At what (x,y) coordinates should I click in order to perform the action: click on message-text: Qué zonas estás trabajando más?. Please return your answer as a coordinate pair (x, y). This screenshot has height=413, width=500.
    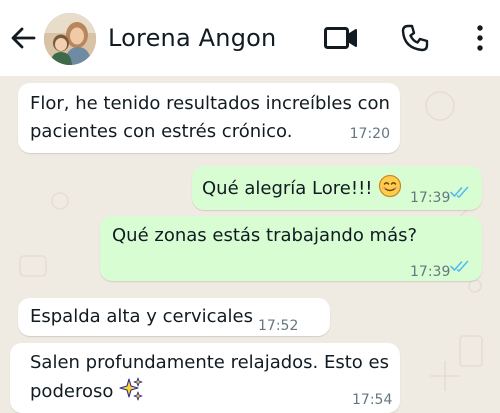
    Looking at the image, I should click on (264, 236).